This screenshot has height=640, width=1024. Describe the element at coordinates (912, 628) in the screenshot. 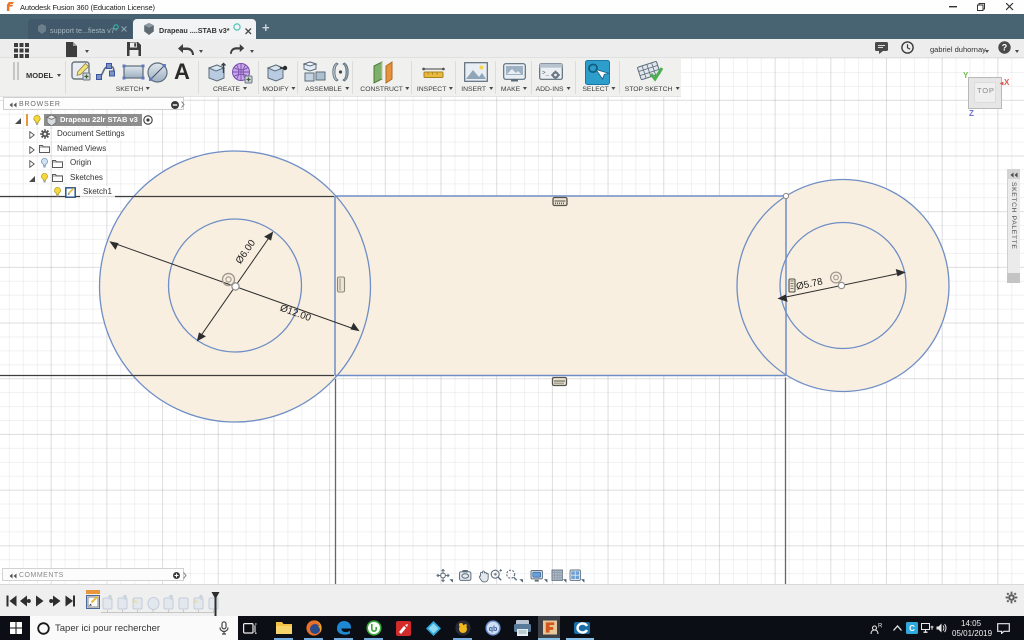

I see `svg-text: C` at that location.